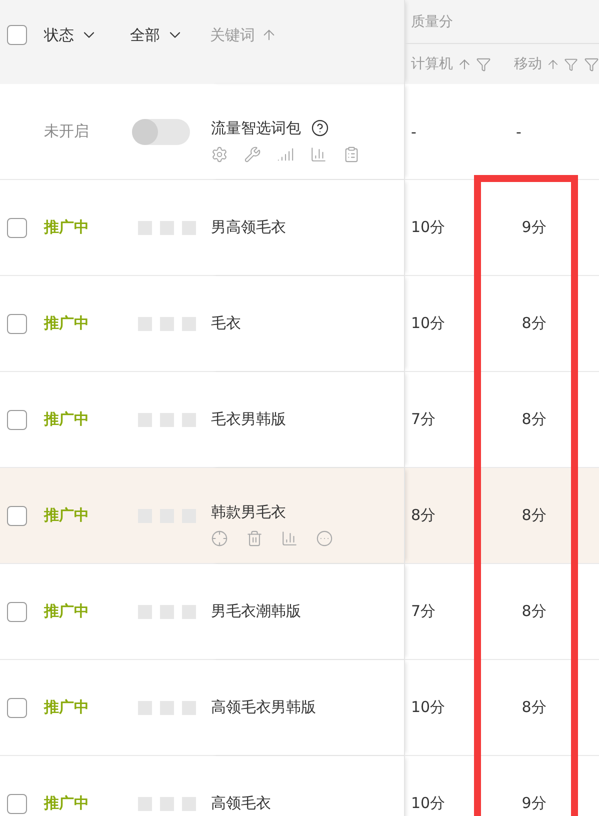 The width and height of the screenshot is (599, 816). I want to click on column-header: 状态, so click(59, 35).